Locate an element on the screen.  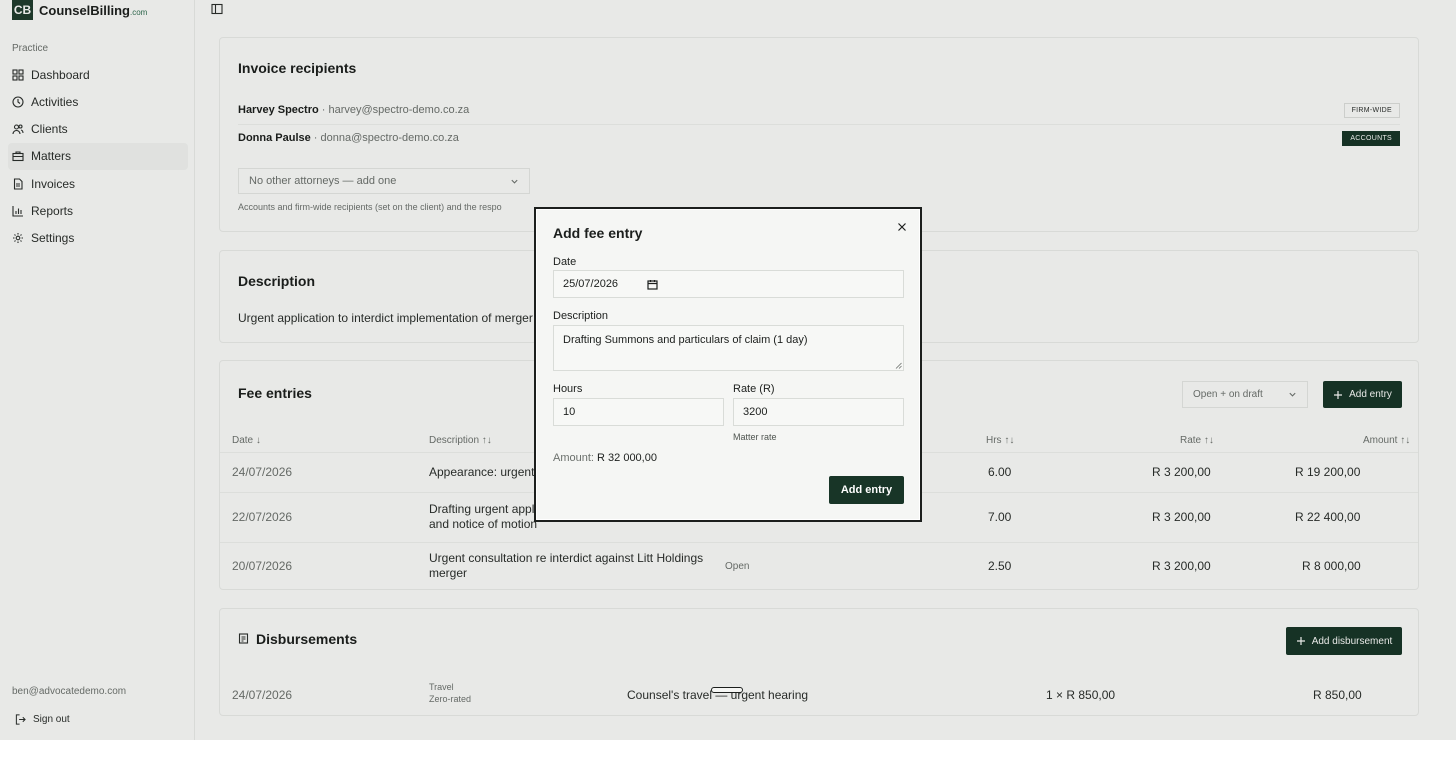
close-icon is located at coordinates (902, 227).